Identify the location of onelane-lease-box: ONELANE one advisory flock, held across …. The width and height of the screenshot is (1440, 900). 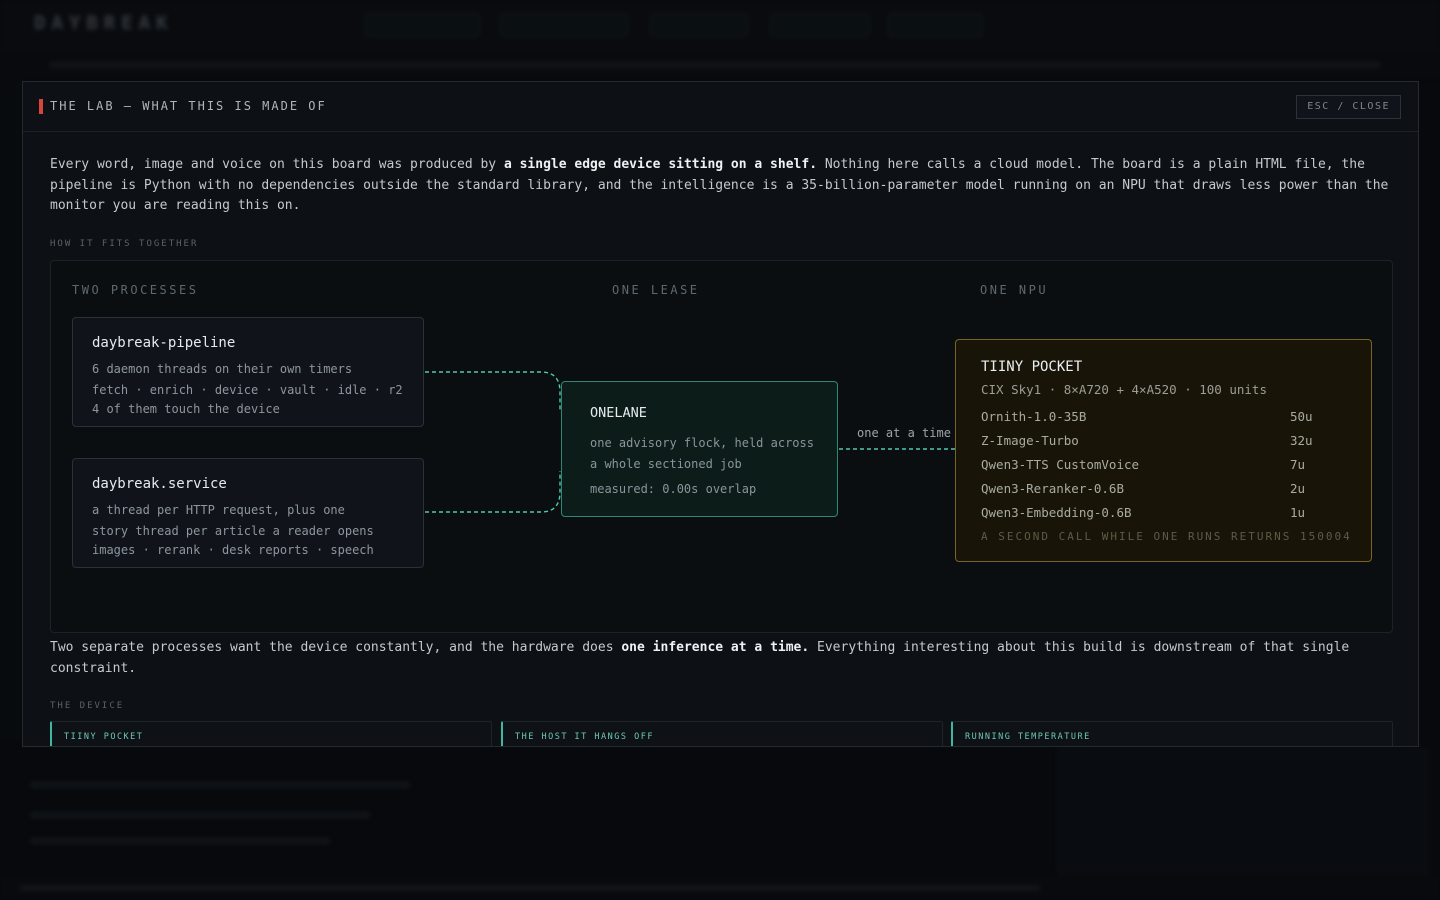
(699, 449).